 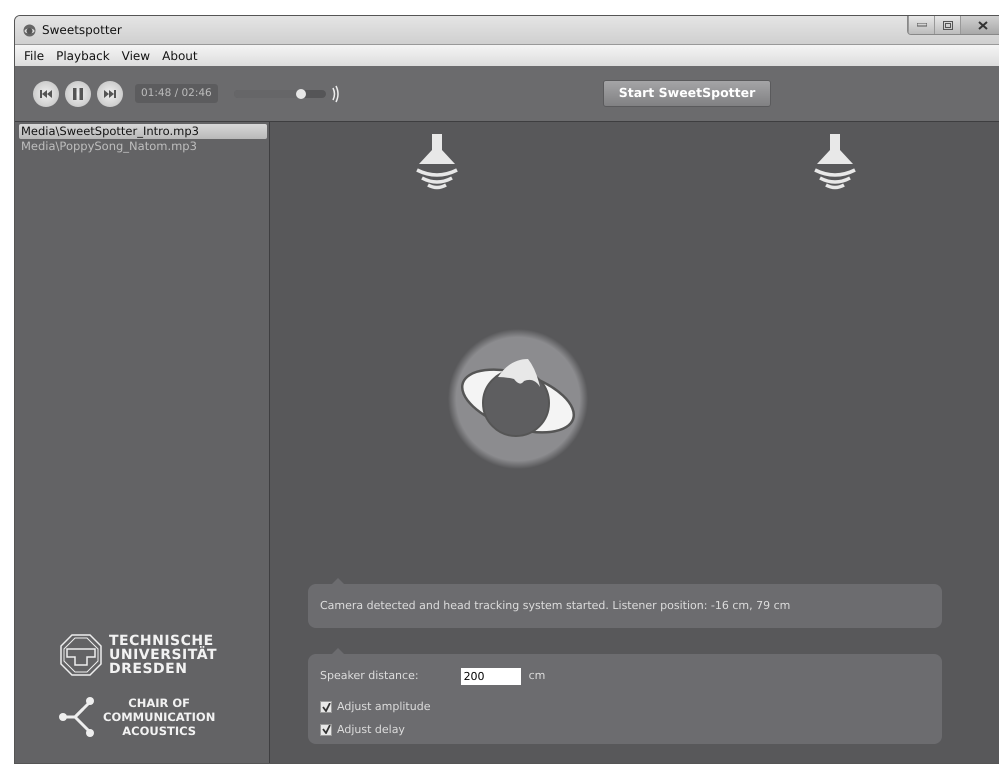 I want to click on next-icon, so click(x=110, y=94).